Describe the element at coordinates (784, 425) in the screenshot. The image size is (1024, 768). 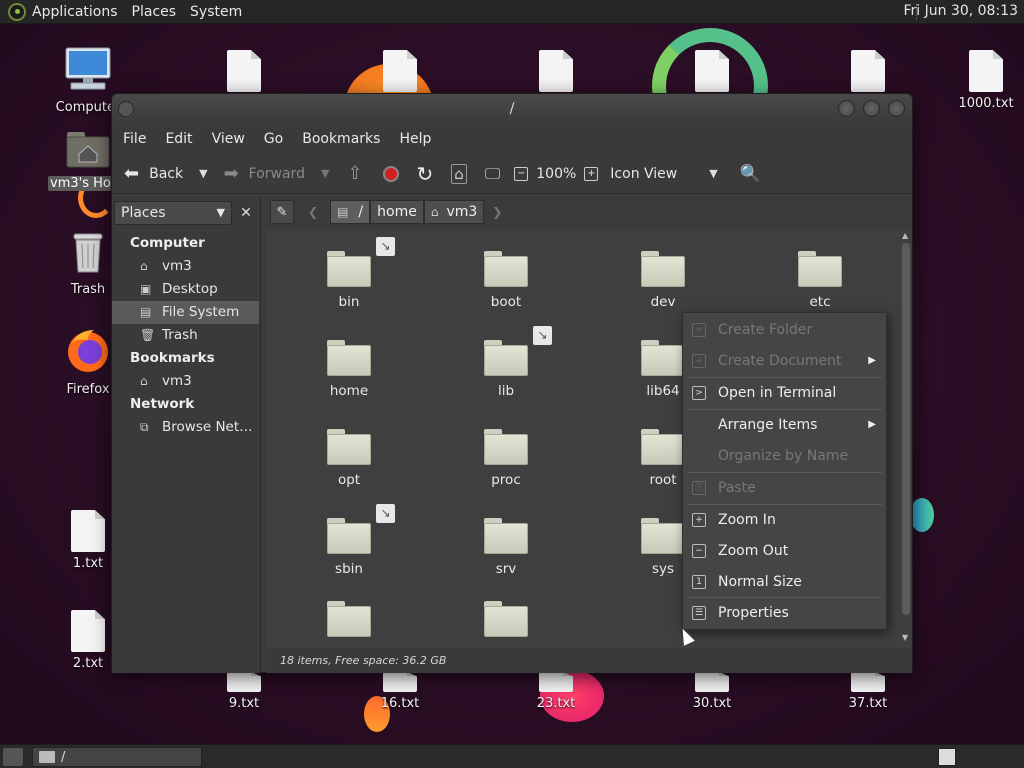
I see `arrange-items-menu-item: Arrange Items ▶` at that location.